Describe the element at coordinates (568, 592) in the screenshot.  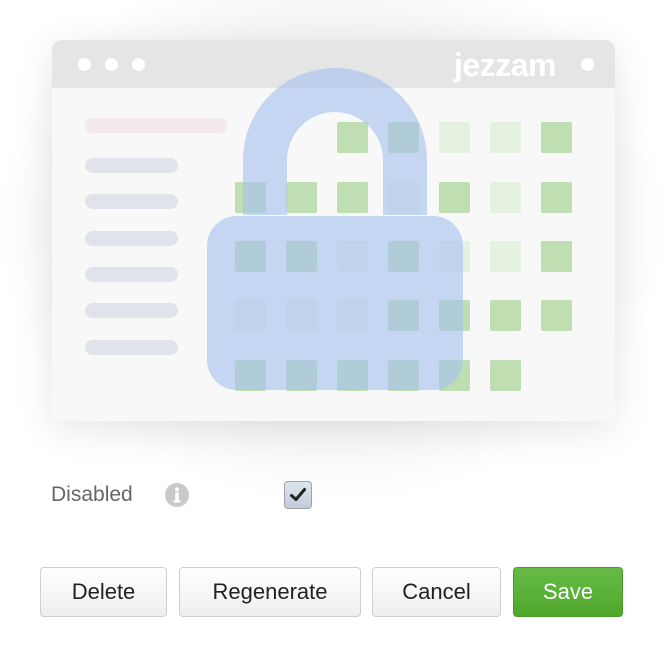
I see `save-button: Save` at that location.